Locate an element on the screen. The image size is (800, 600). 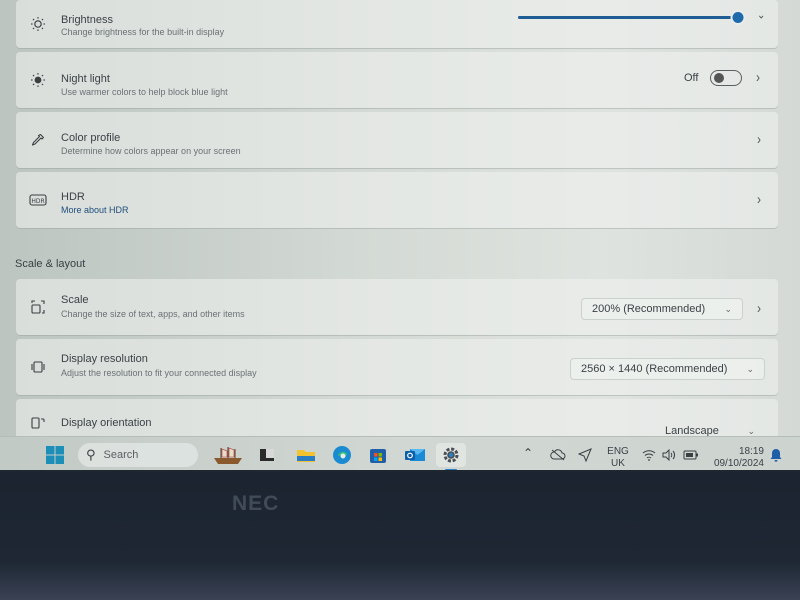
brightness-slider is located at coordinates (631, 17).